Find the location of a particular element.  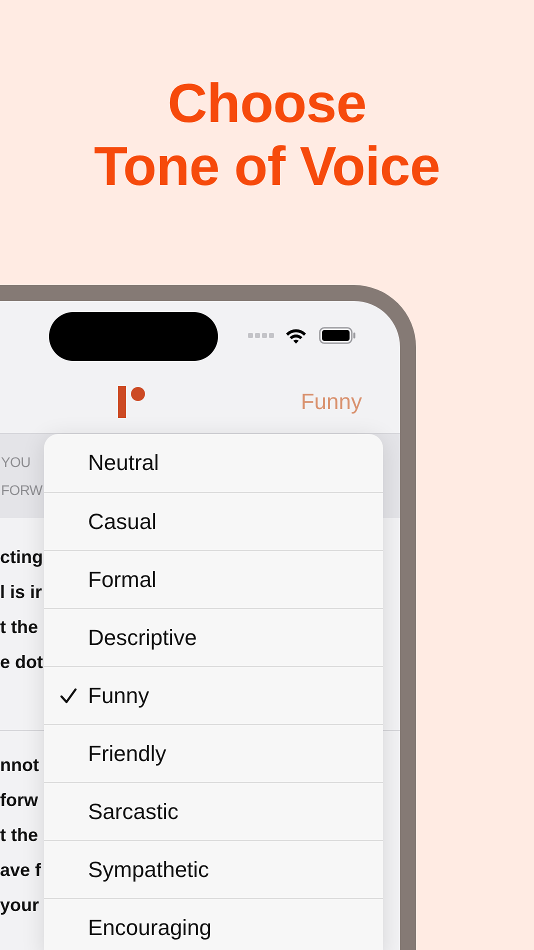

wifi-icon is located at coordinates (296, 336).